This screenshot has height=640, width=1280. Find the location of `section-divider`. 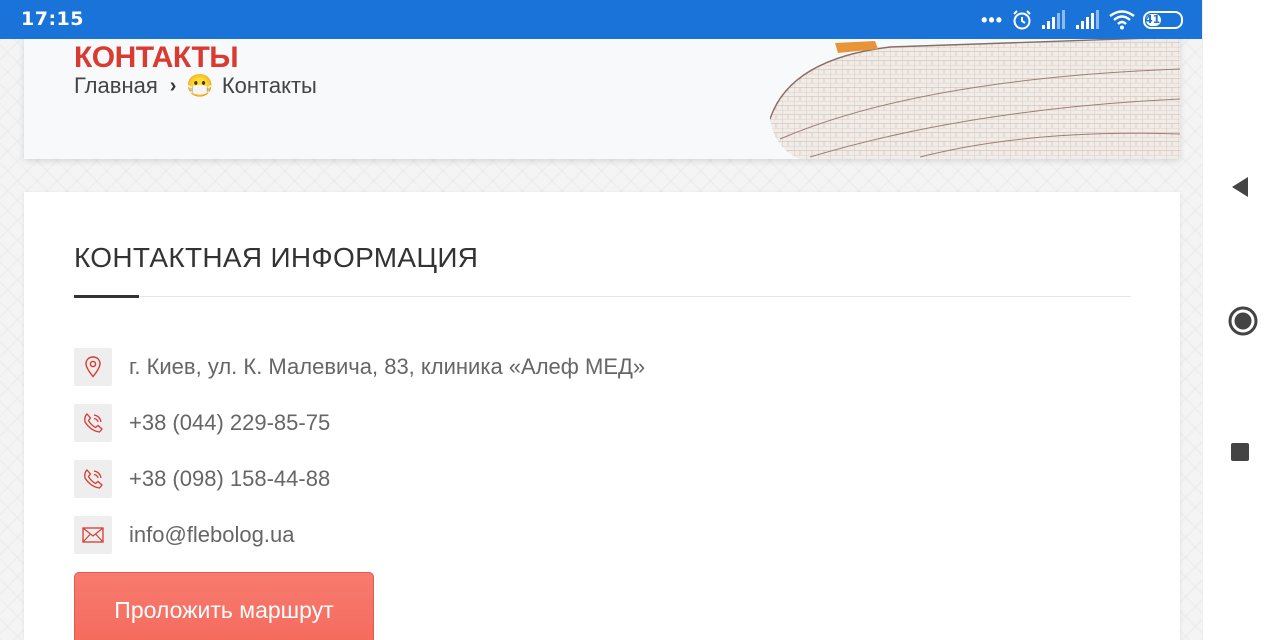

section-divider is located at coordinates (602, 296).